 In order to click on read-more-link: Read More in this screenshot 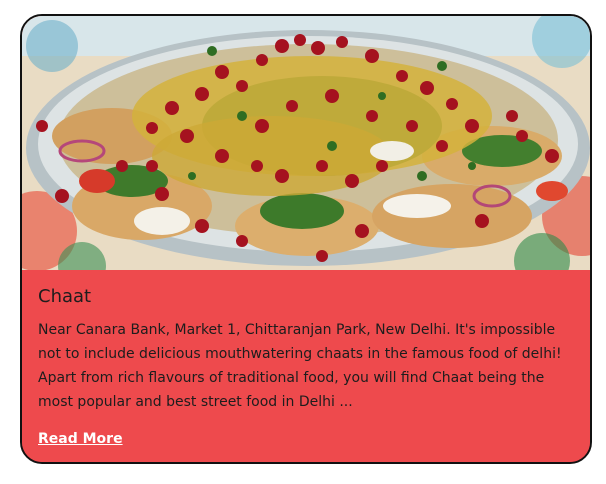, I will do `click(80, 439)`.